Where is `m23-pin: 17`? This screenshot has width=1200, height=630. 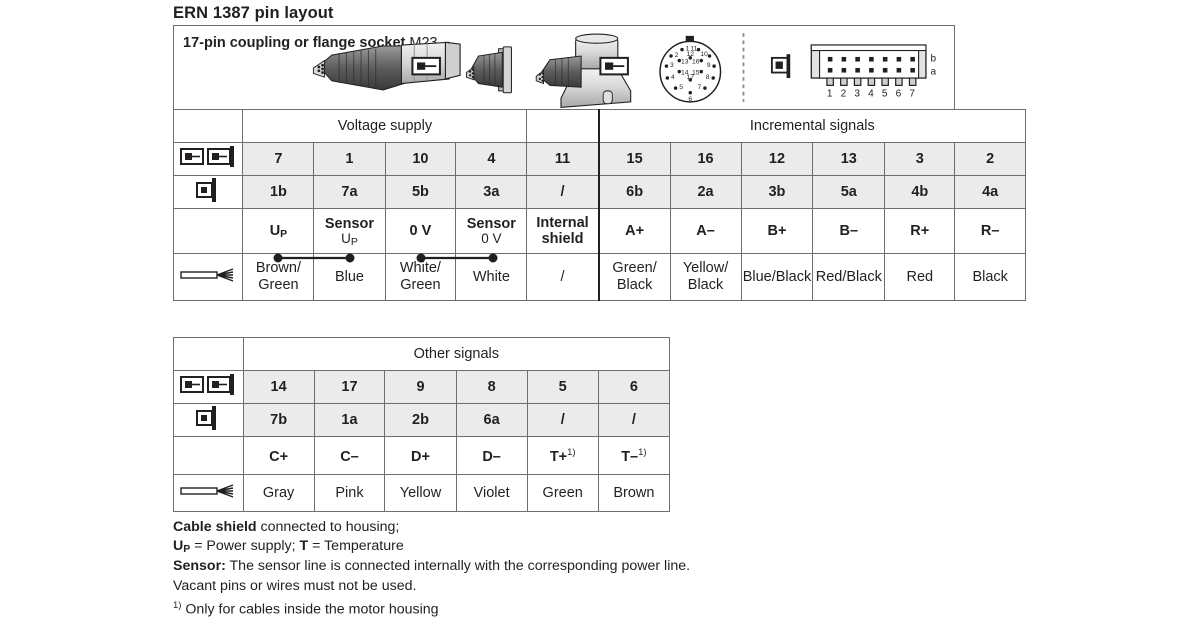
m23-pin: 17 is located at coordinates (349, 387).